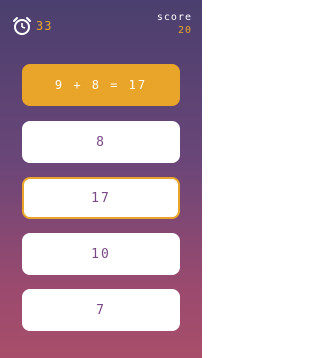 The image size is (320, 358). Describe the element at coordinates (22, 26) in the screenshot. I see `alarm-clock-icon` at that location.